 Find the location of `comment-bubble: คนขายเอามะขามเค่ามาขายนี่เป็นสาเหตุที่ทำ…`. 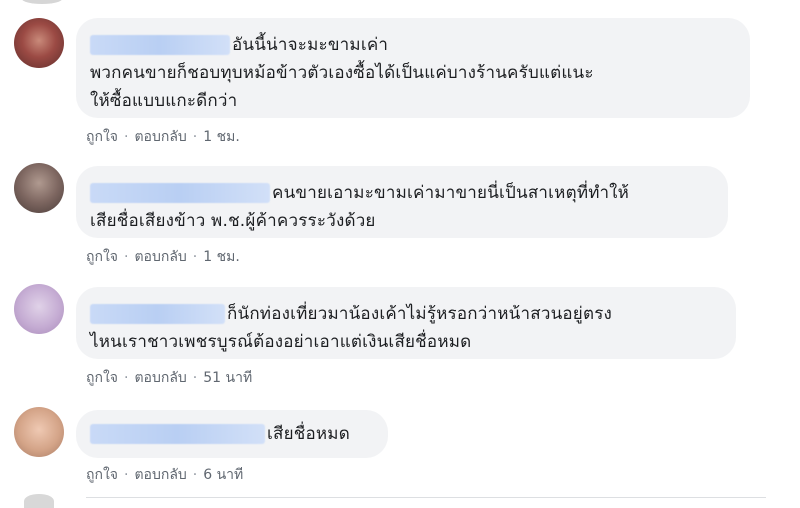

comment-bubble: คนขายเอามะขามเค่ามาขายนี่เป็นสาเหตุที่ทำ… is located at coordinates (402, 202).